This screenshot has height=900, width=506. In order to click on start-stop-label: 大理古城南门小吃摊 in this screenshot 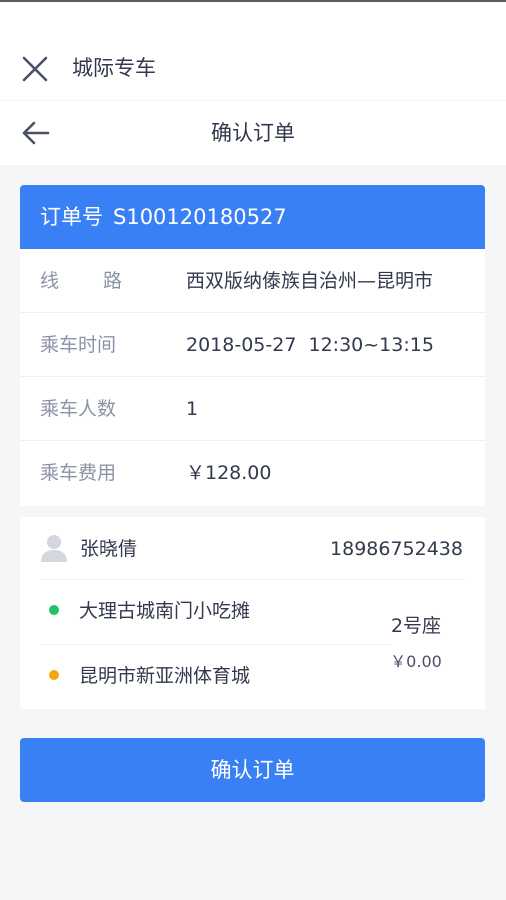, I will do `click(165, 611)`.